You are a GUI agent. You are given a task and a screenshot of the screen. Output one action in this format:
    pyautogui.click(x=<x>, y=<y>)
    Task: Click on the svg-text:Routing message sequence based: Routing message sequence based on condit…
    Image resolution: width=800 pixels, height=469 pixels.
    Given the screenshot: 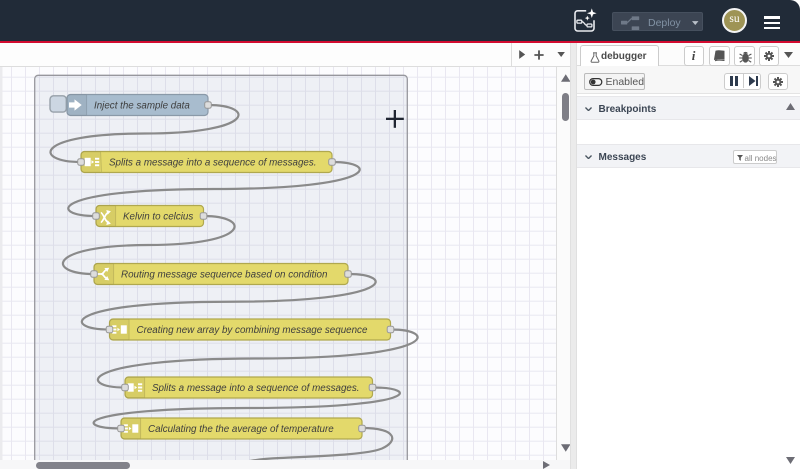 What is the action you would take?
    pyautogui.click(x=224, y=274)
    